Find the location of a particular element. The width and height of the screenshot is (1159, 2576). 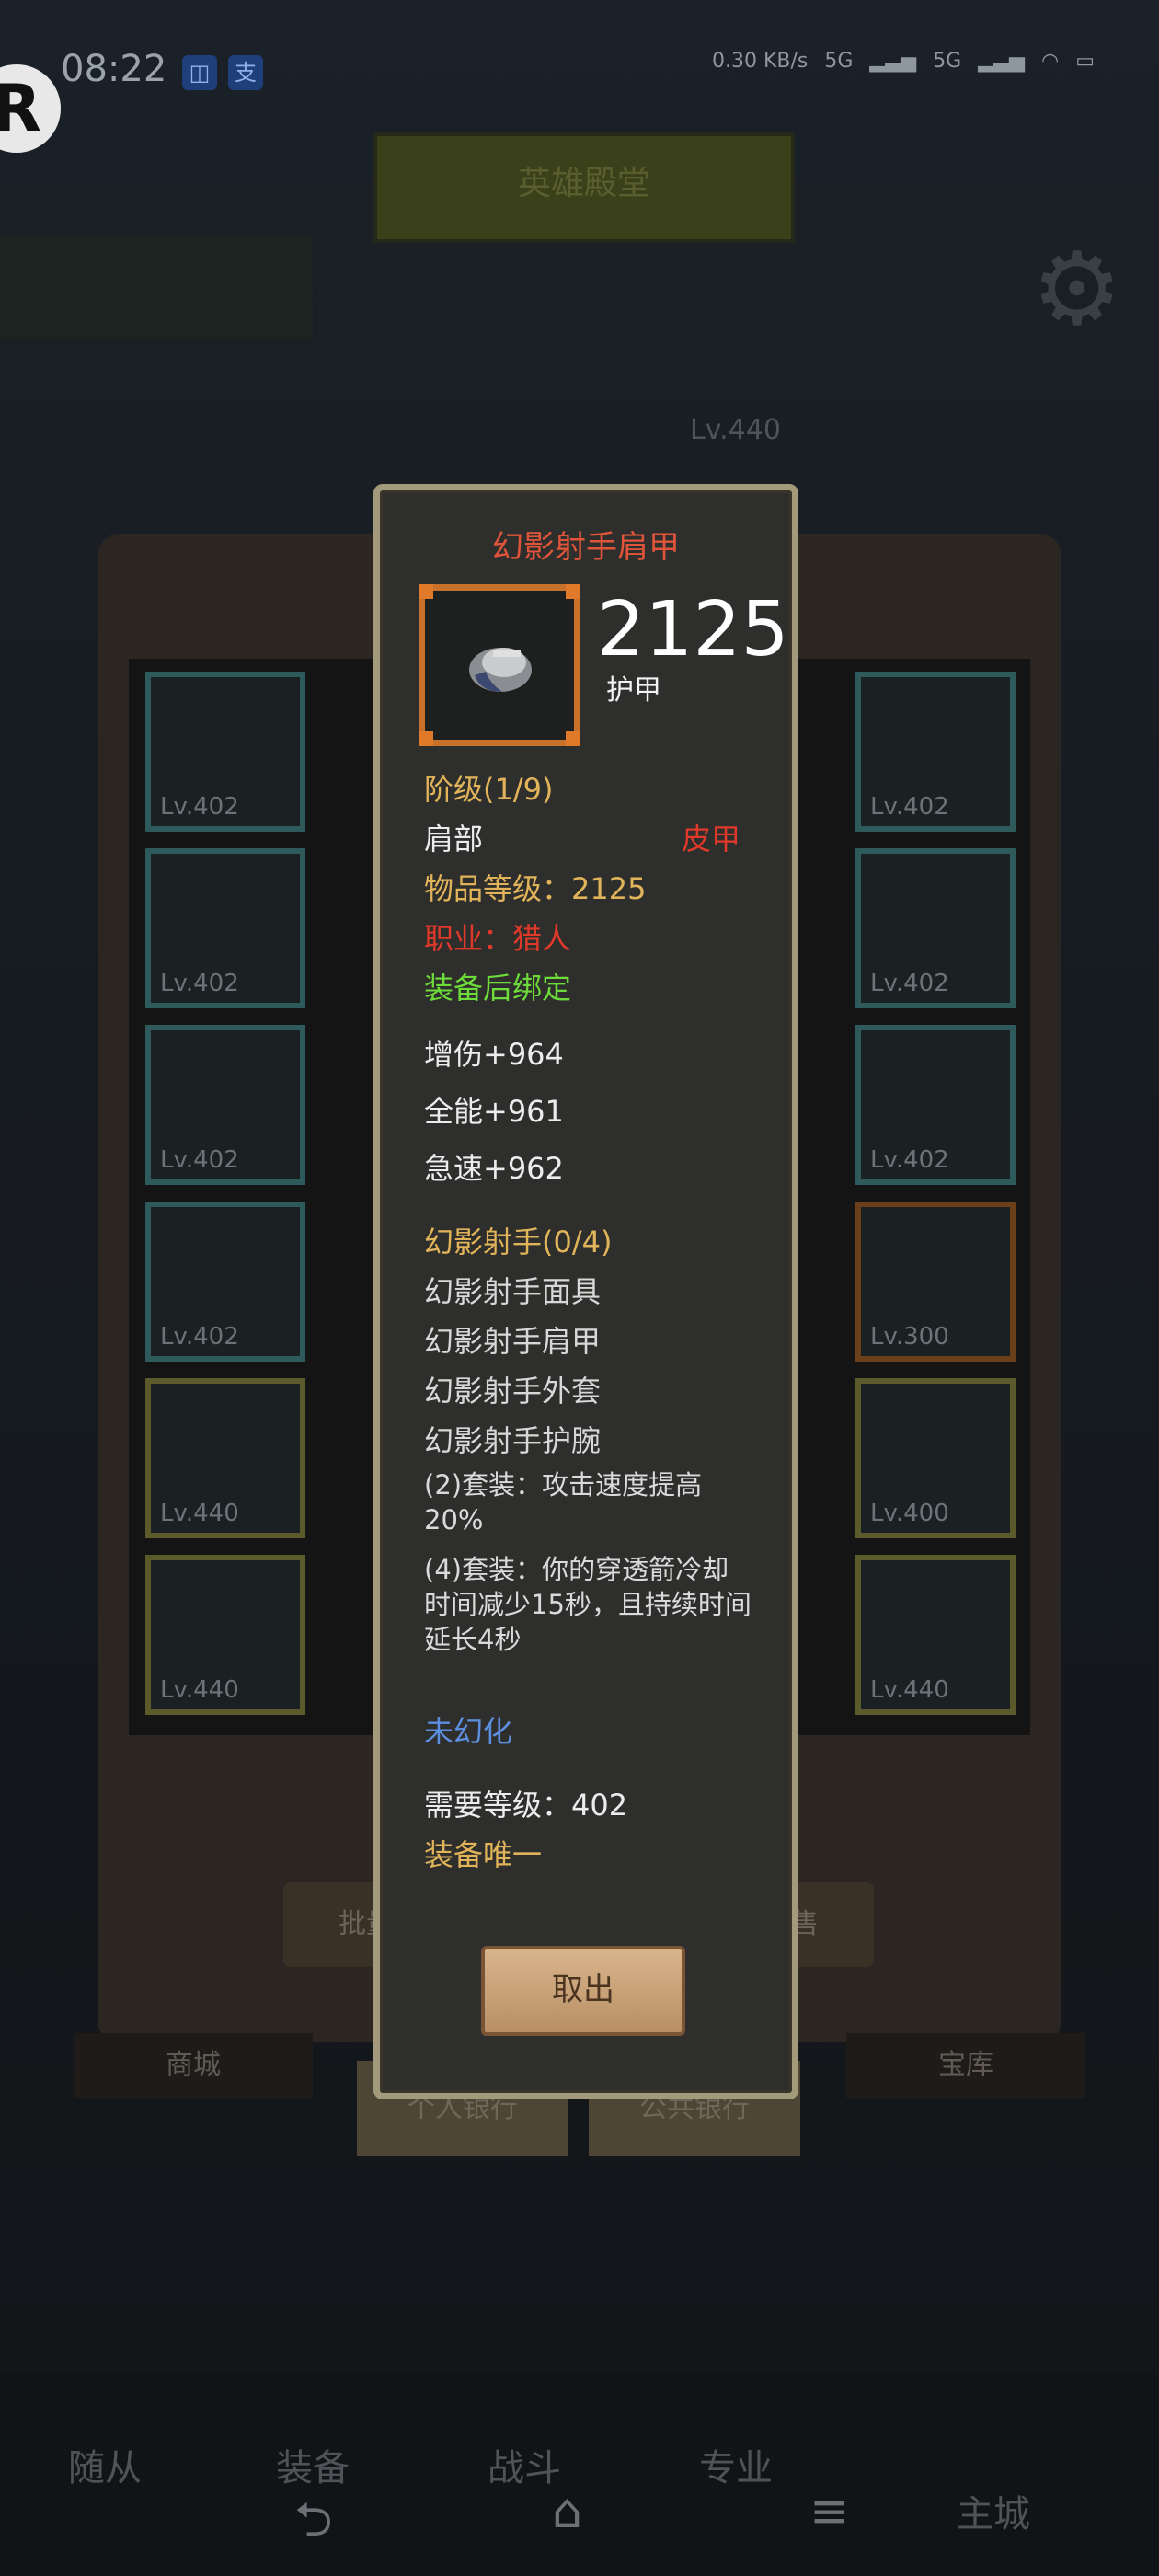

notification-icon: ◫ is located at coordinates (199, 72).